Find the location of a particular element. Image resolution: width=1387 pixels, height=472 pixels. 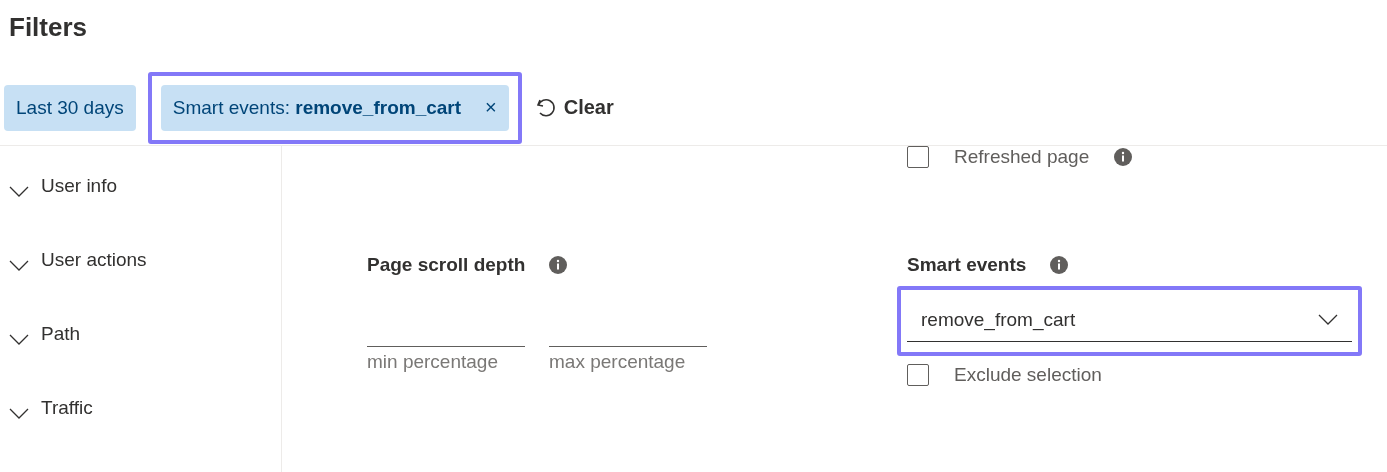

filter-chip: Smart events: remove_from_cart × is located at coordinates (334, 107).